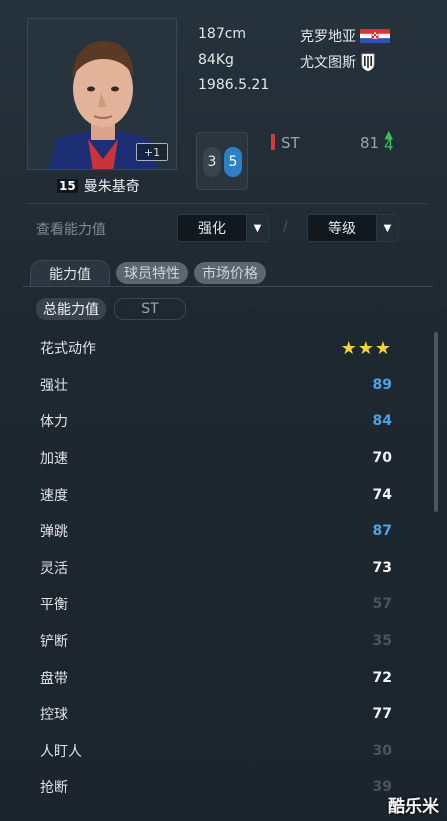 The width and height of the screenshot is (447, 821). I want to click on foot-rating-box: 3 5, so click(222, 161).